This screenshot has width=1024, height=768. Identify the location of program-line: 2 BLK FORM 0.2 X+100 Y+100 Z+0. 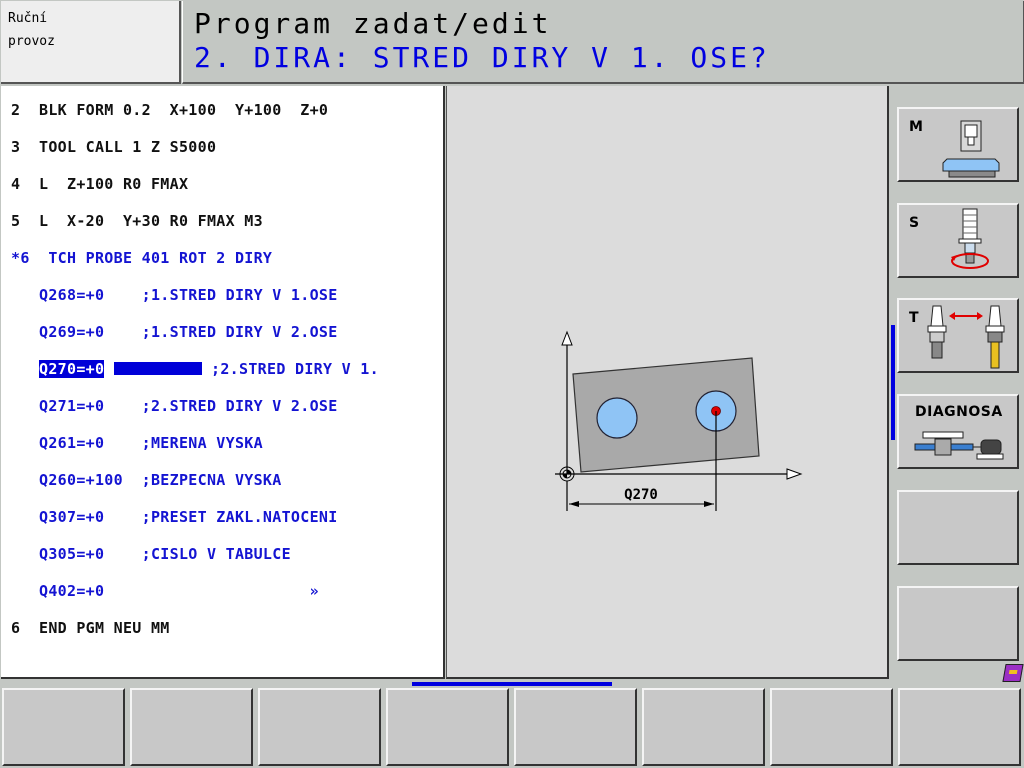
(169, 110).